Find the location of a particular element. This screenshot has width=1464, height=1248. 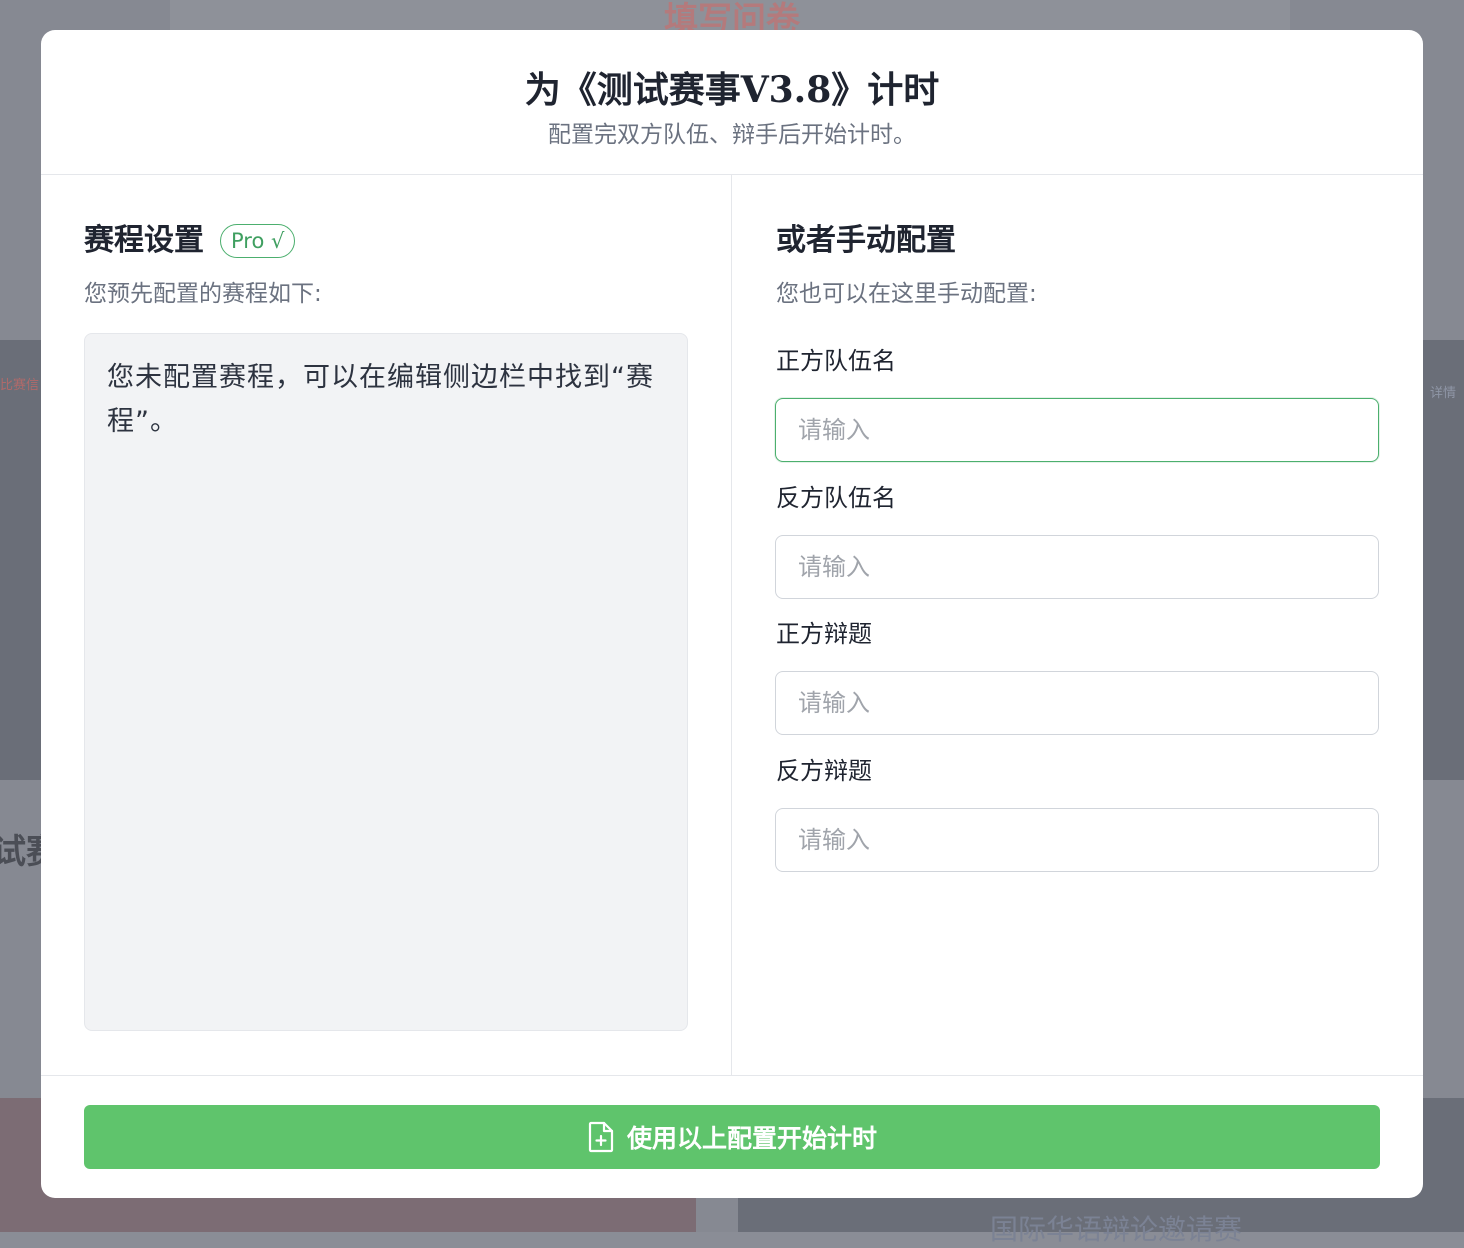

schedule-description: 您预先配置的赛程如下: is located at coordinates (203, 294).